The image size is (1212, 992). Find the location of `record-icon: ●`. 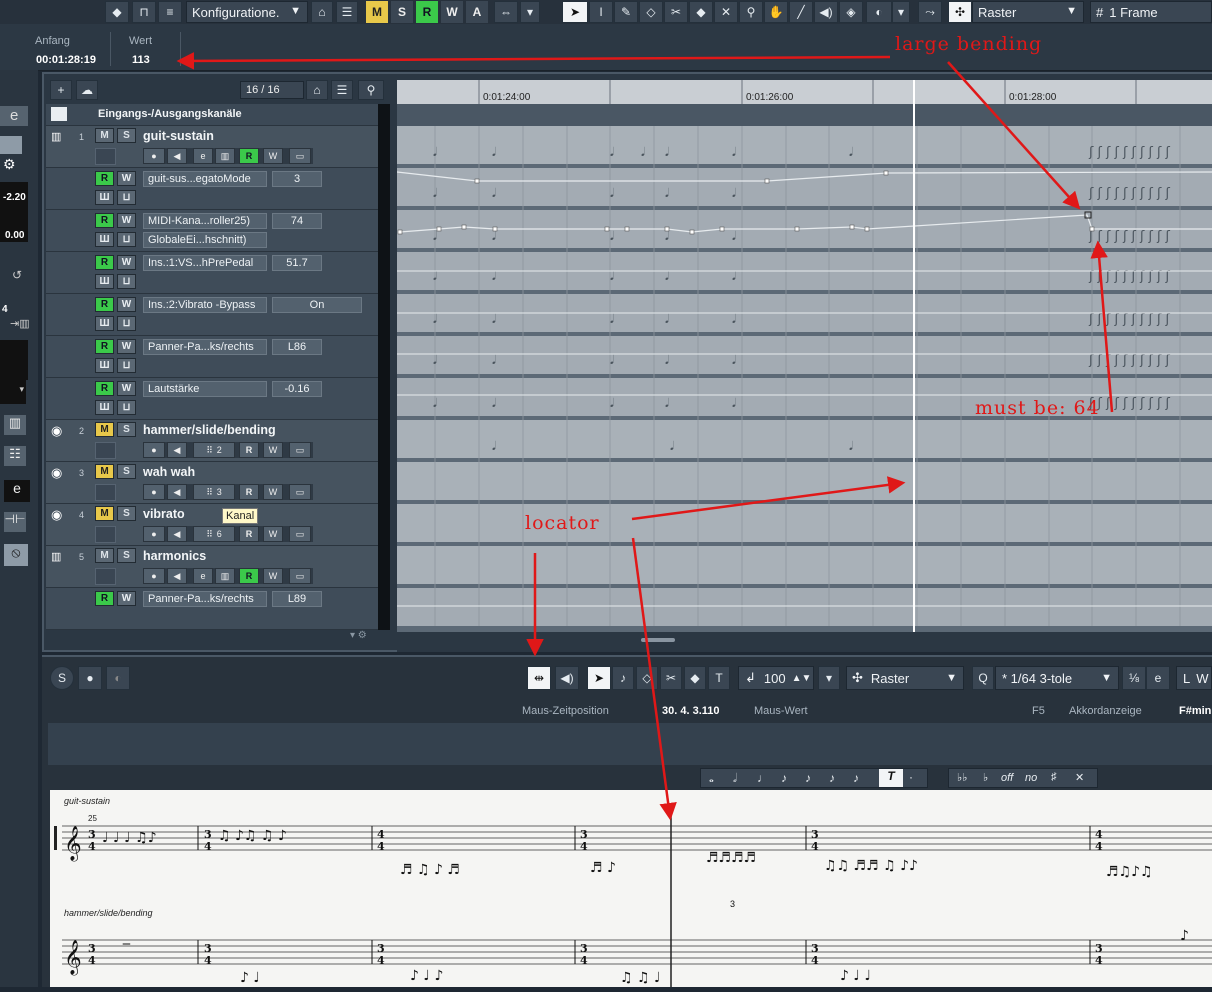

record-icon: ● is located at coordinates (90, 678).